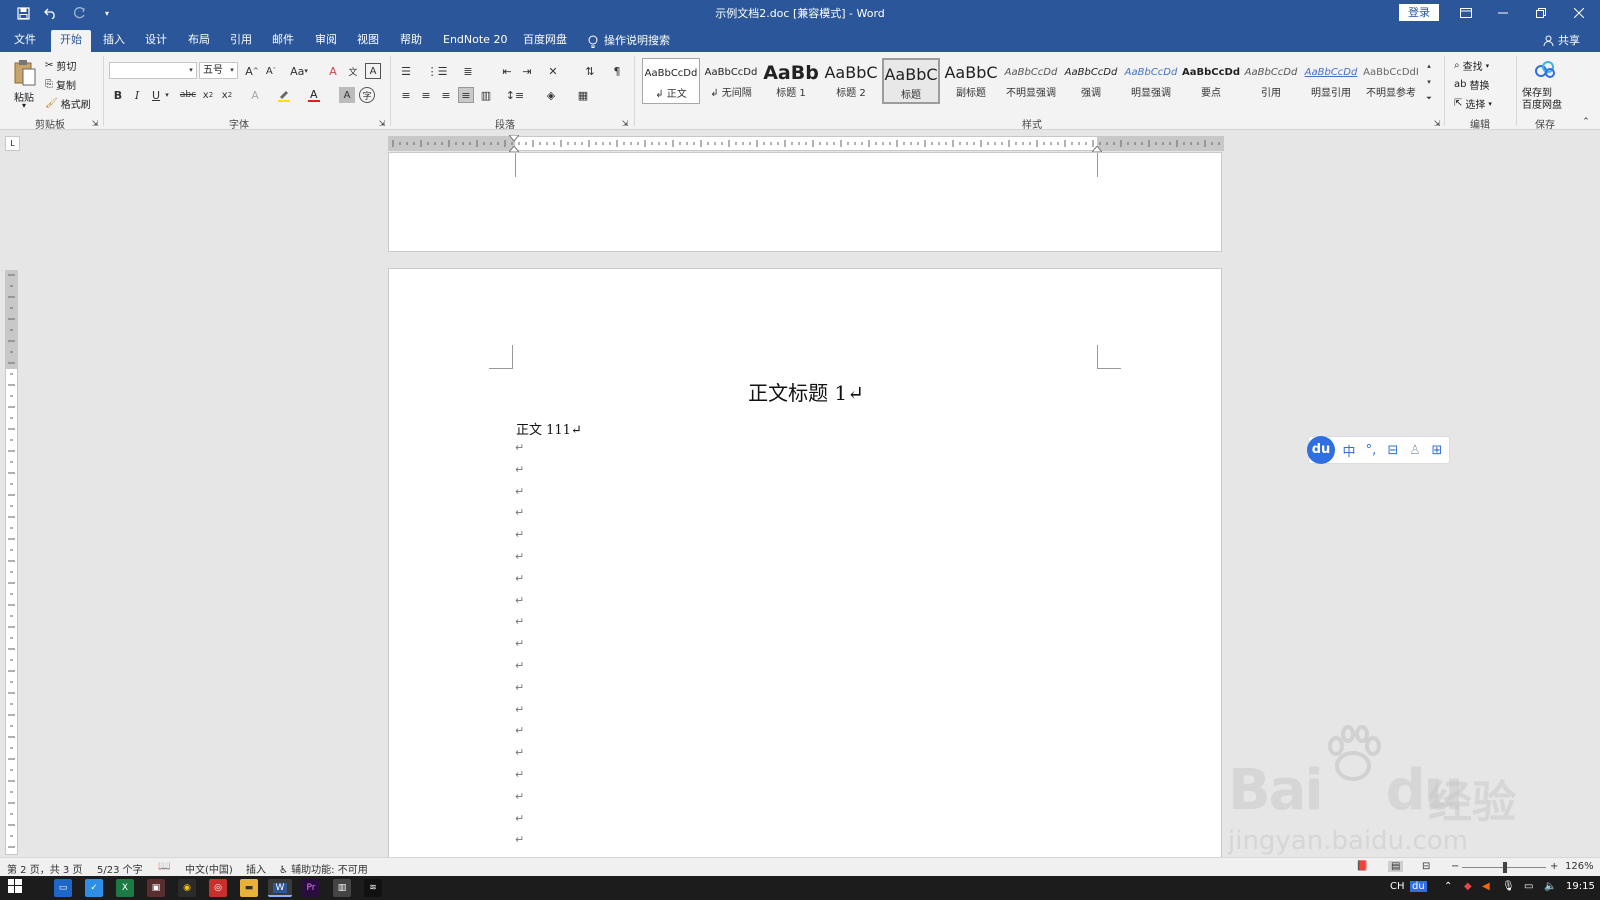 The image size is (1600, 900). Describe the element at coordinates (1528, 886) in the screenshot. I see `network-icon: ▭` at that location.